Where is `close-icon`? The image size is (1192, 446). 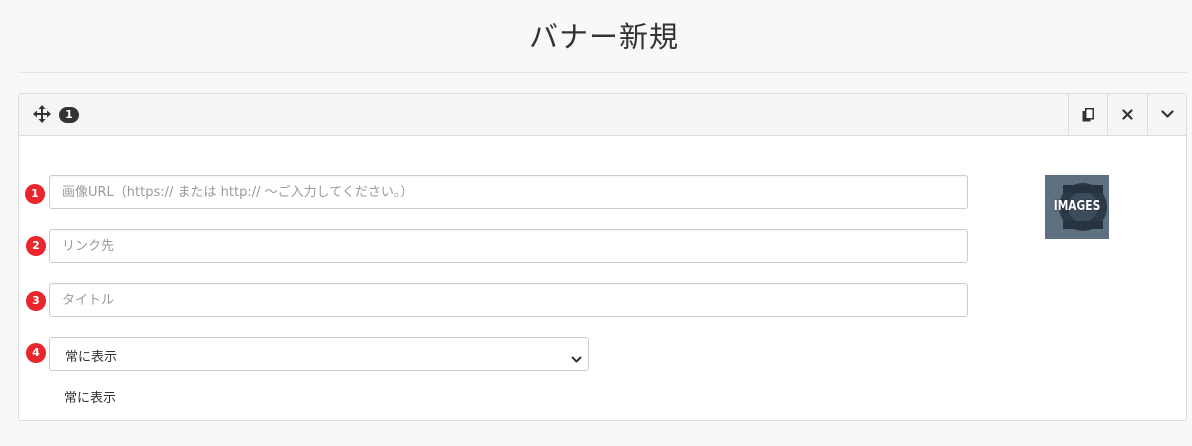 close-icon is located at coordinates (1127, 114).